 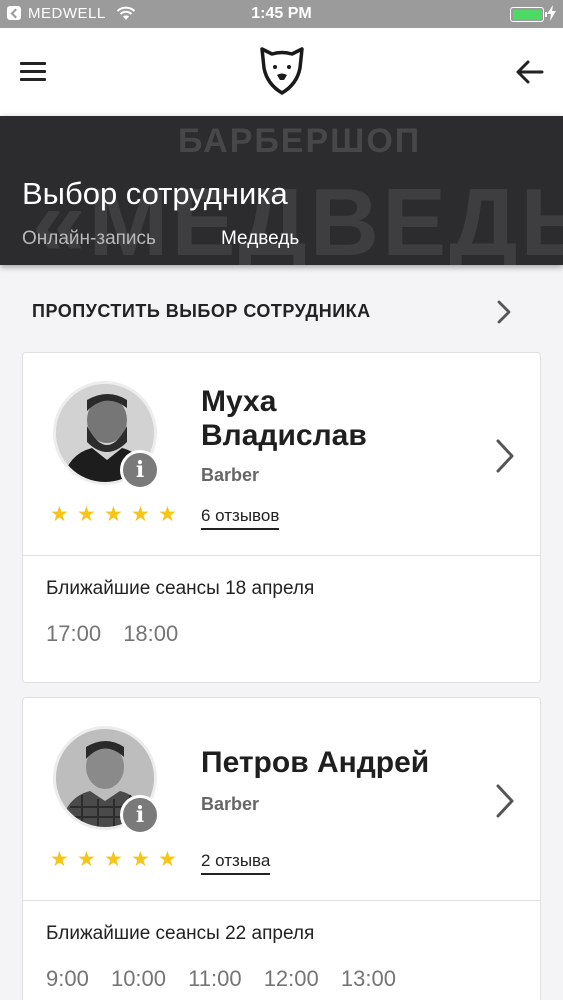 I want to click on nearest-sessions-title: Ближайшие сеансы 18 апреля, so click(x=180, y=588).